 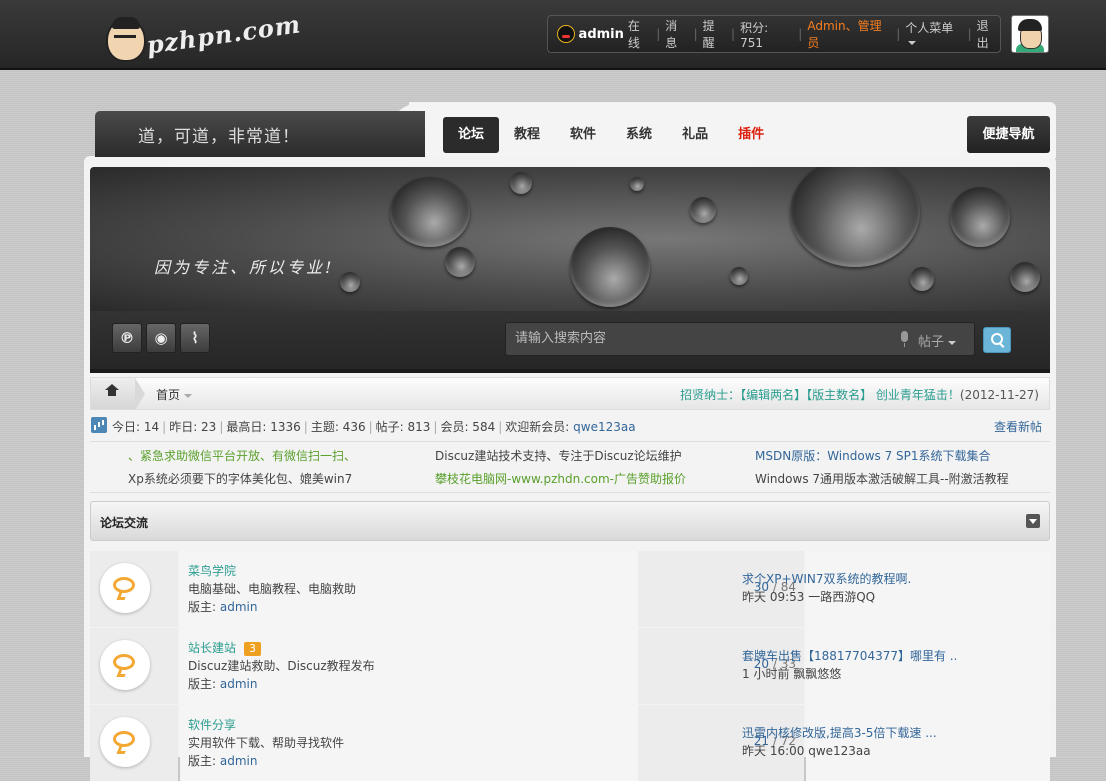 I want to click on forum-description: 实用软件下载、帮助寻找软件, so click(x=266, y=743).